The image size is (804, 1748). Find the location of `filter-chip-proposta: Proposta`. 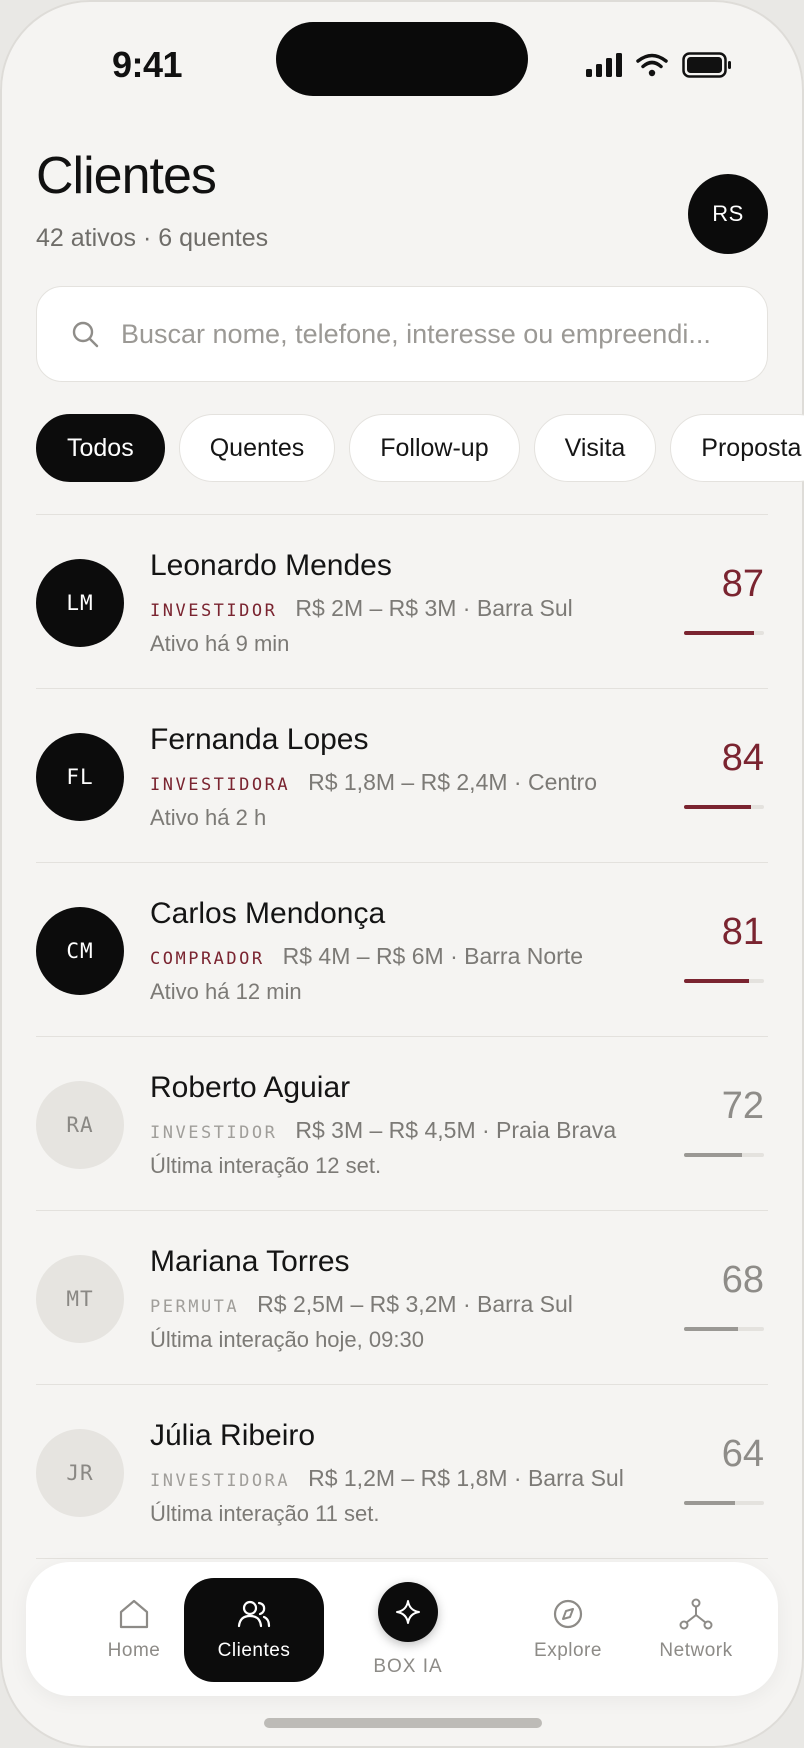

filter-chip-proposta: Proposta is located at coordinates (737, 448).